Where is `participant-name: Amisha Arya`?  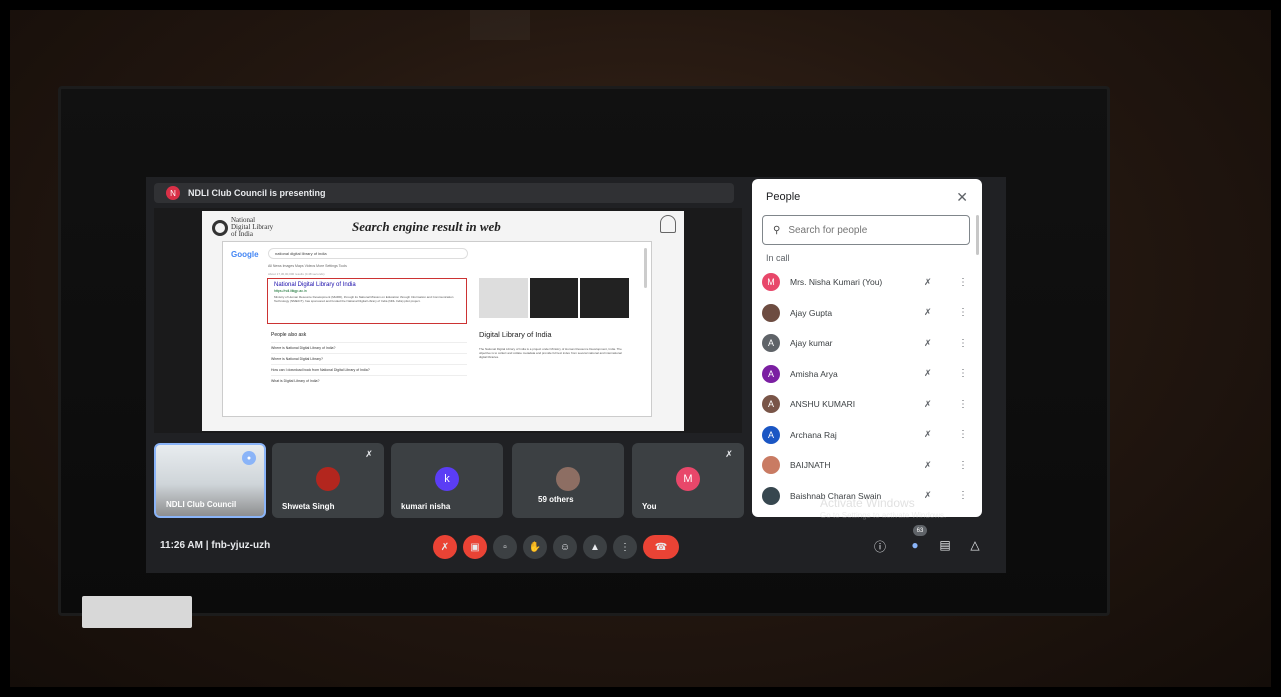
participant-name: Amisha Arya is located at coordinates (814, 373).